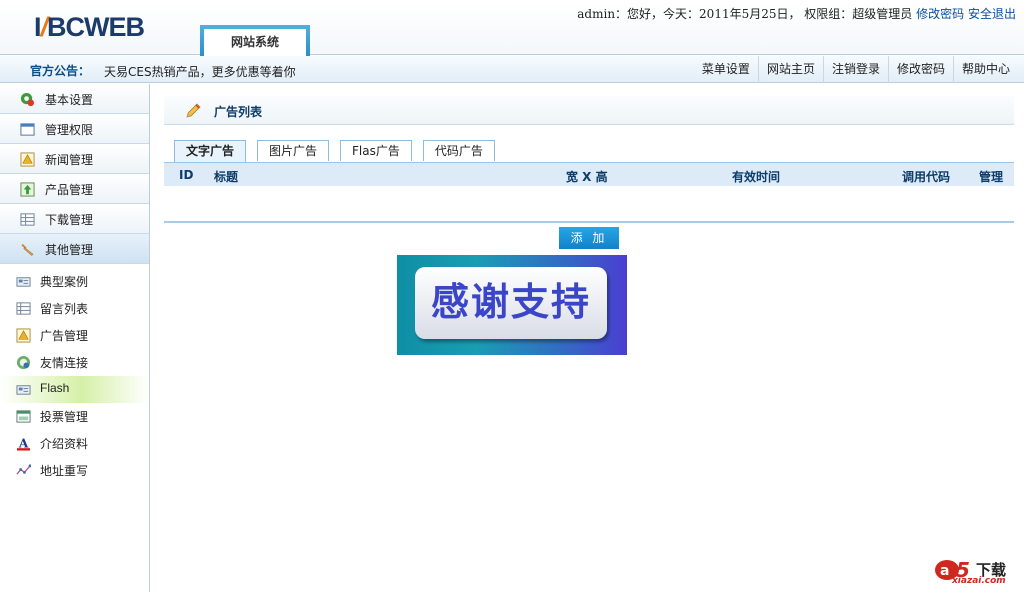 The image size is (1024, 592). What do you see at coordinates (200, 71) in the screenshot?
I see `announcement-text: 天易CES热销产品，更多优惠等着你` at bounding box center [200, 71].